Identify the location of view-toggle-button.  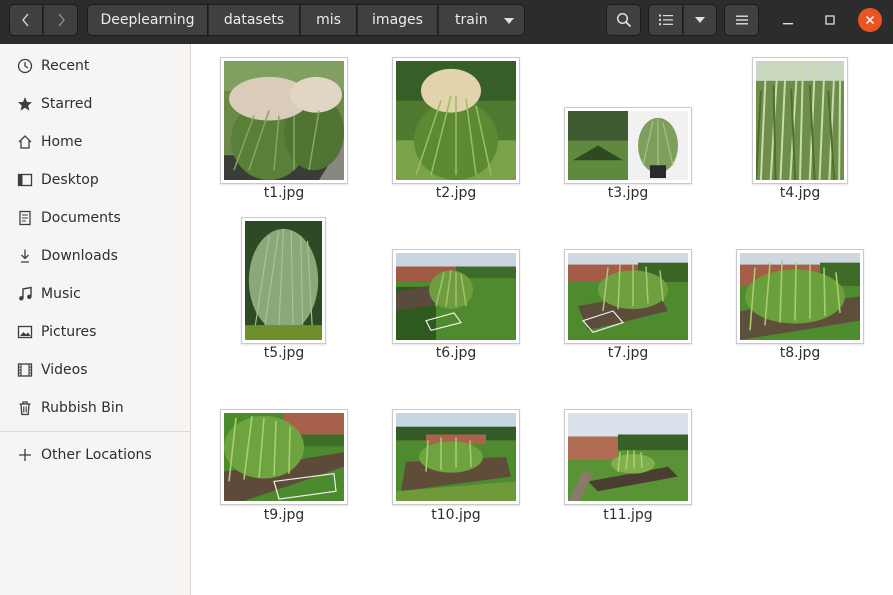
(665, 20).